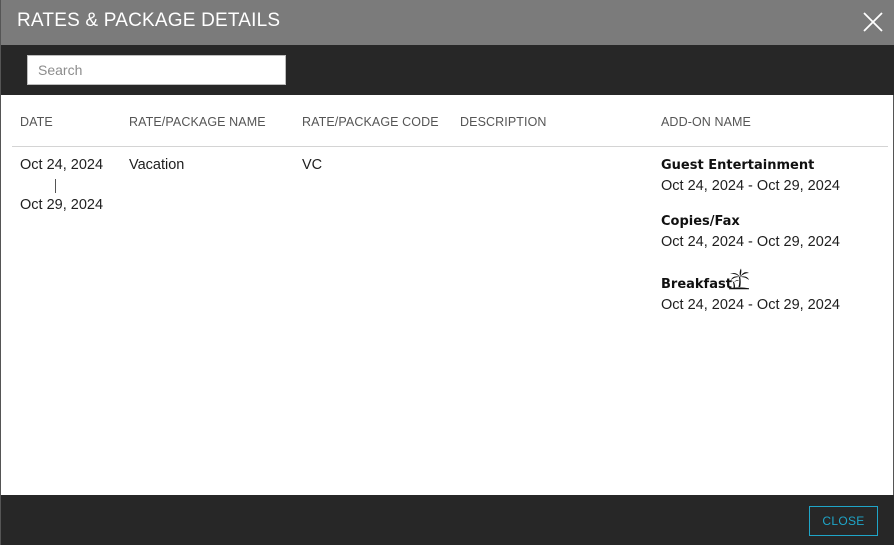 The width and height of the screenshot is (894, 545). What do you see at coordinates (312, 165) in the screenshot?
I see `package-code: VC` at bounding box center [312, 165].